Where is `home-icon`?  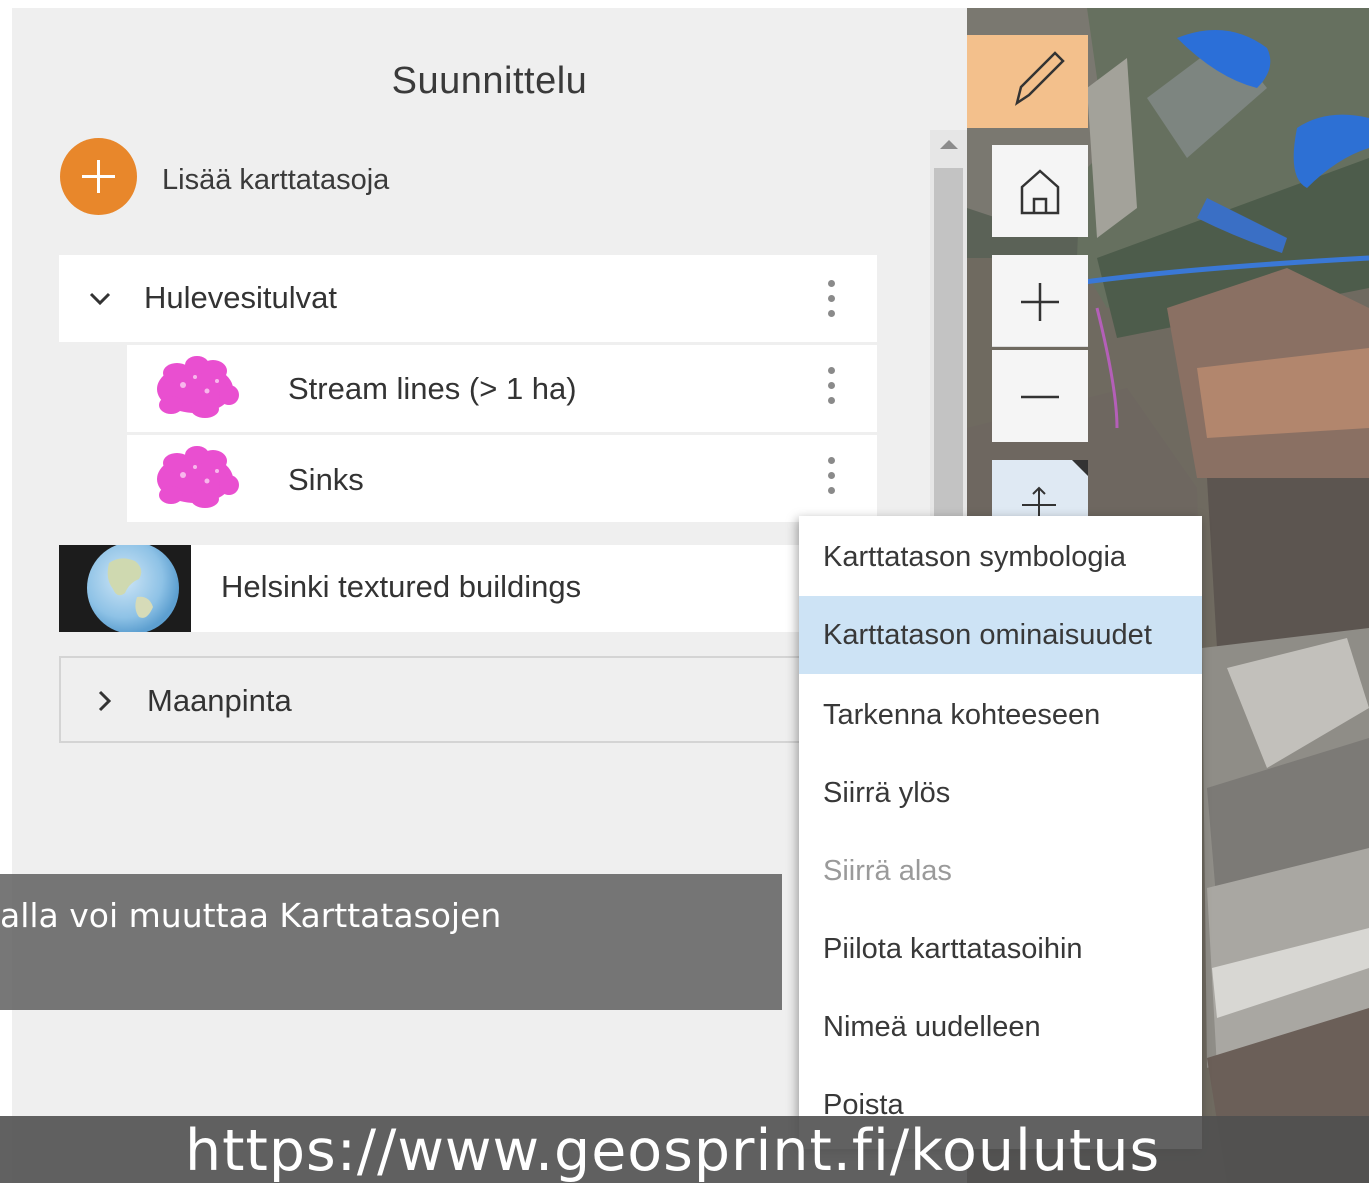 home-icon is located at coordinates (1040, 192).